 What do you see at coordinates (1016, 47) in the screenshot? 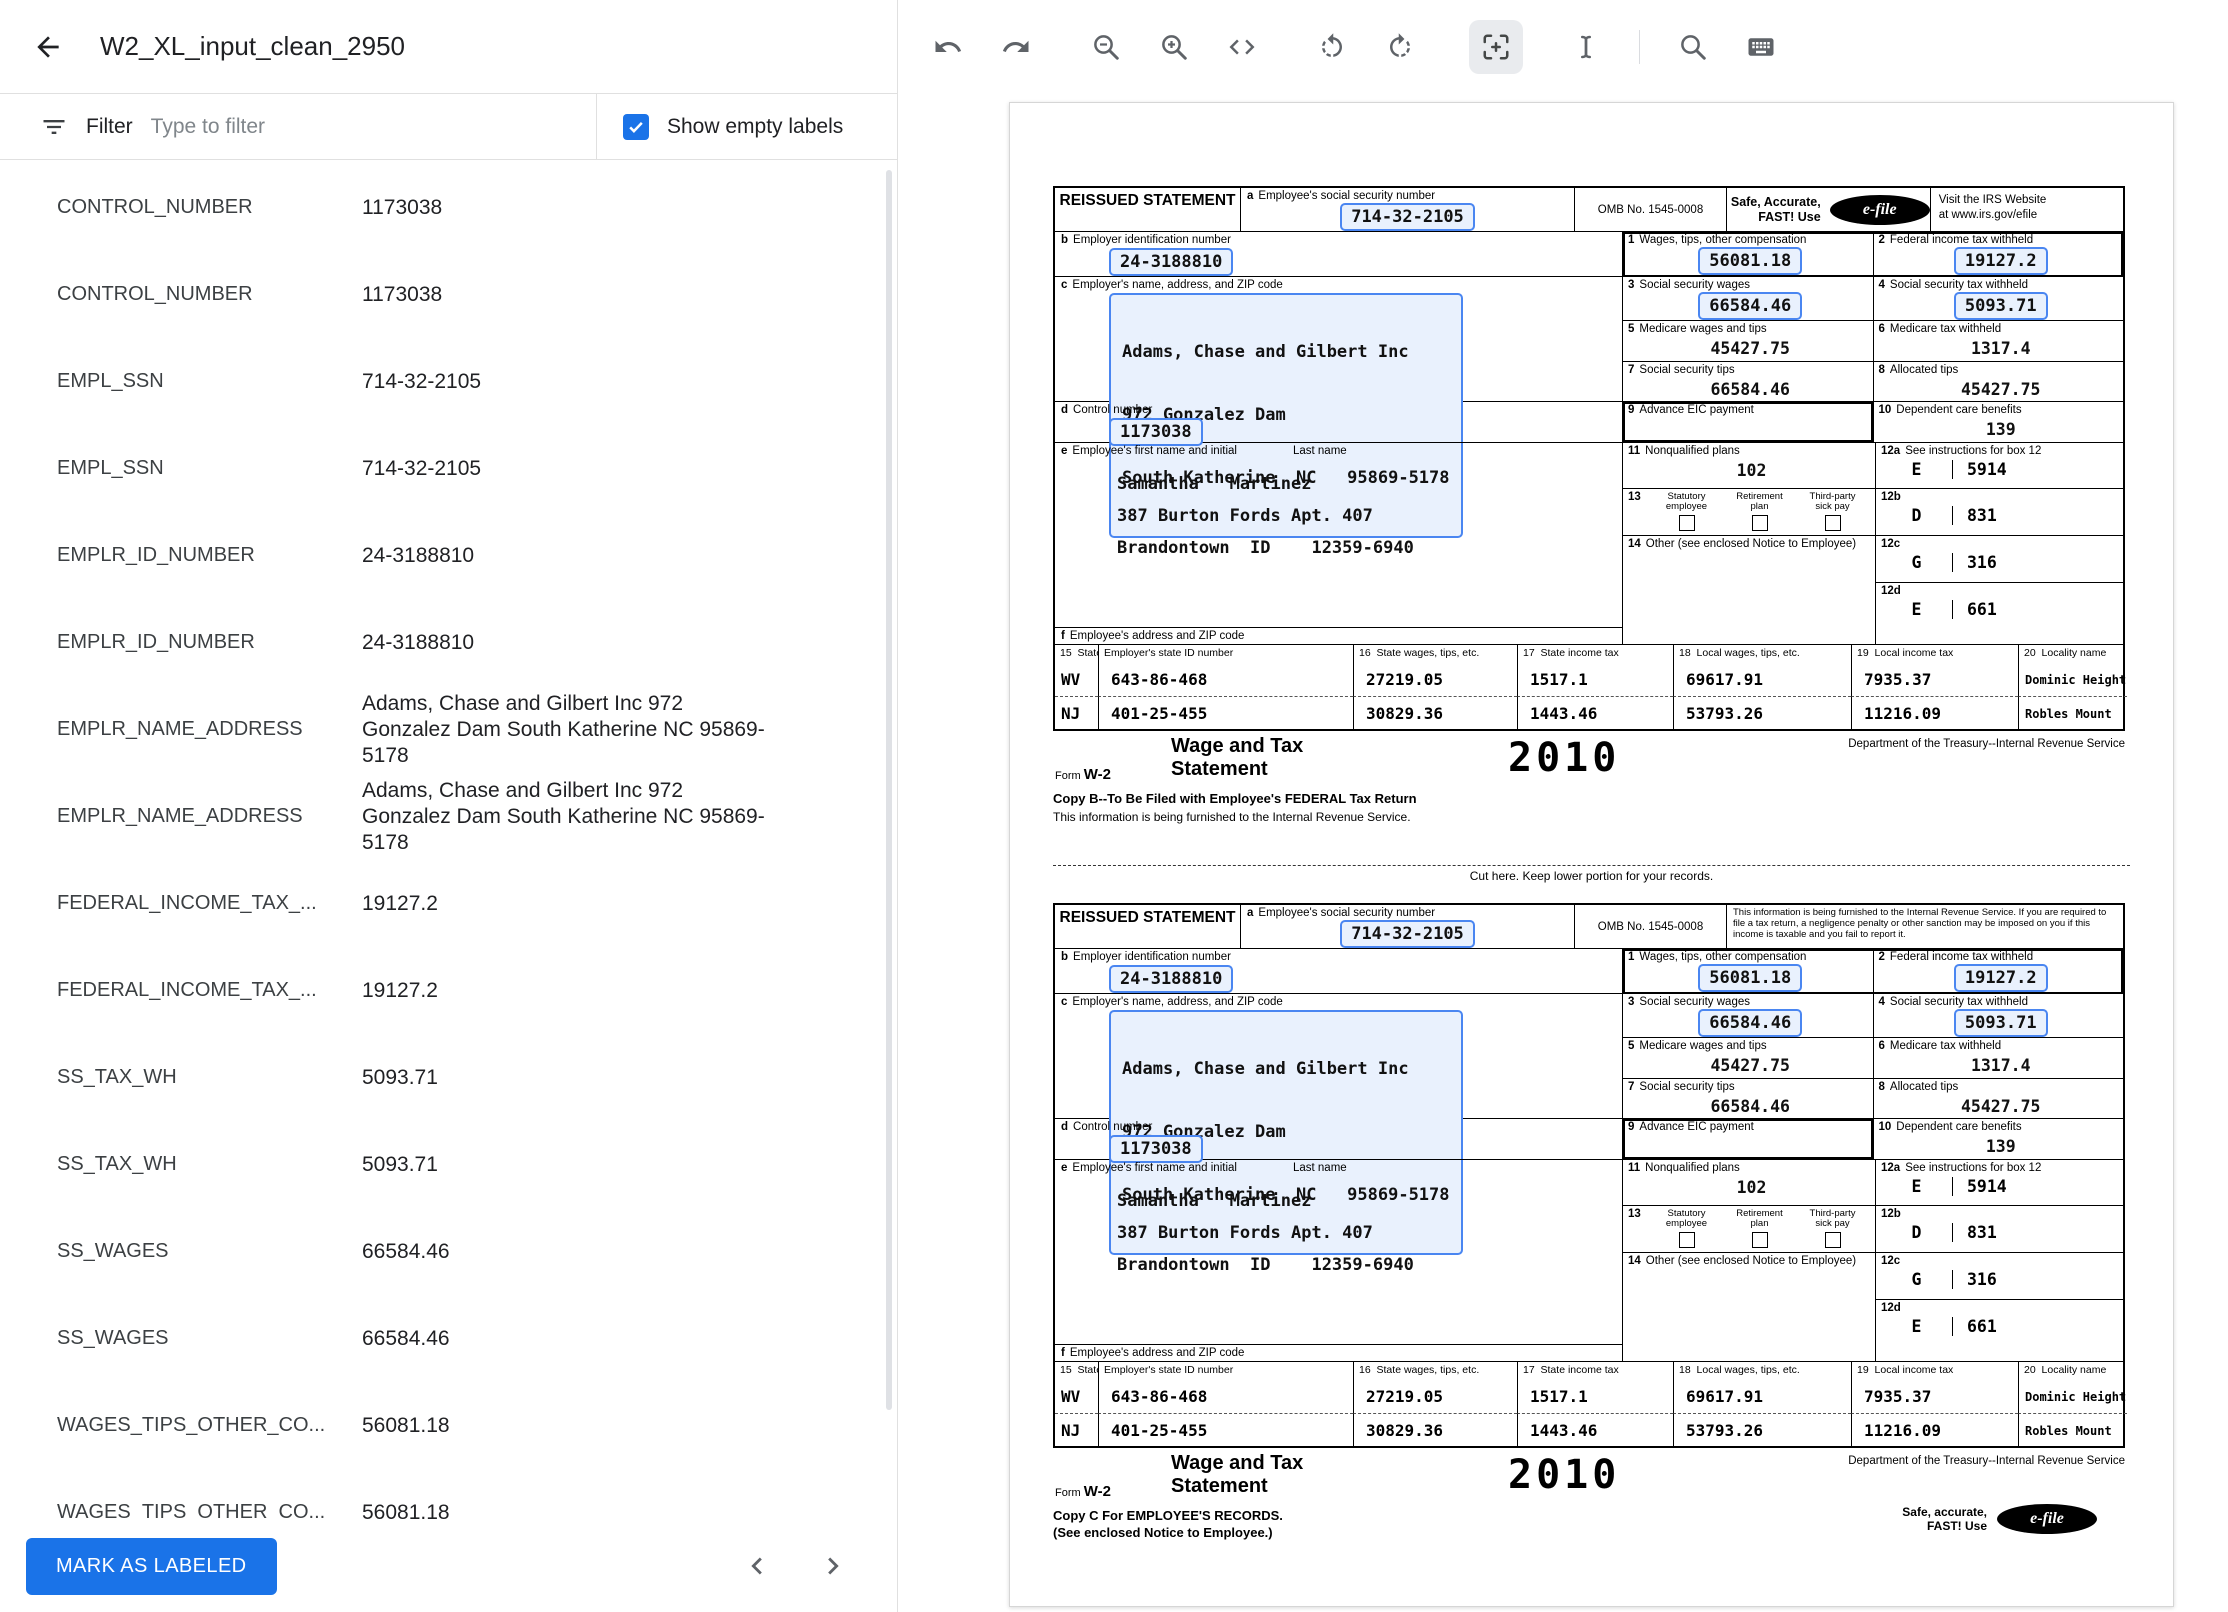
I see `redo-button` at bounding box center [1016, 47].